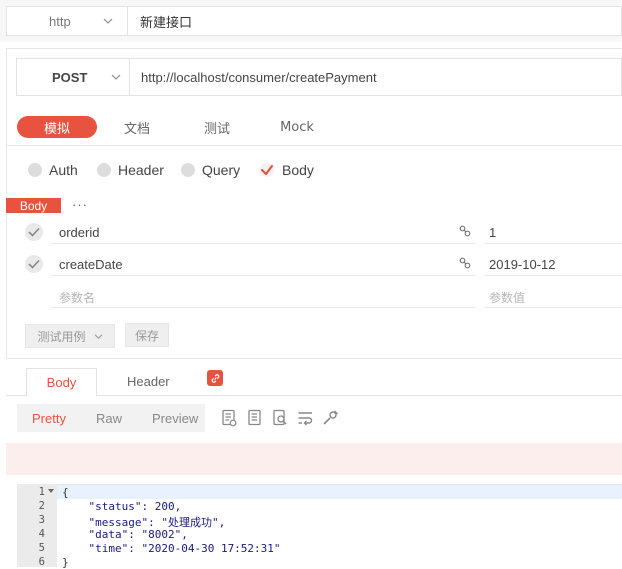 The width and height of the screenshot is (622, 569). Describe the element at coordinates (314, 459) in the screenshot. I see `response-status-band` at that location.